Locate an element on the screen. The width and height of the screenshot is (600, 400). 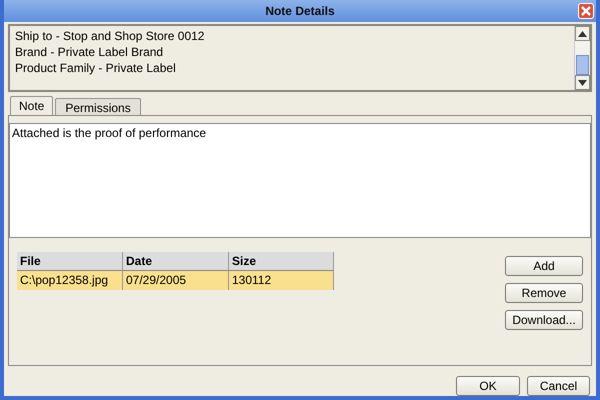
table-cell: 130112 is located at coordinates (281, 280).